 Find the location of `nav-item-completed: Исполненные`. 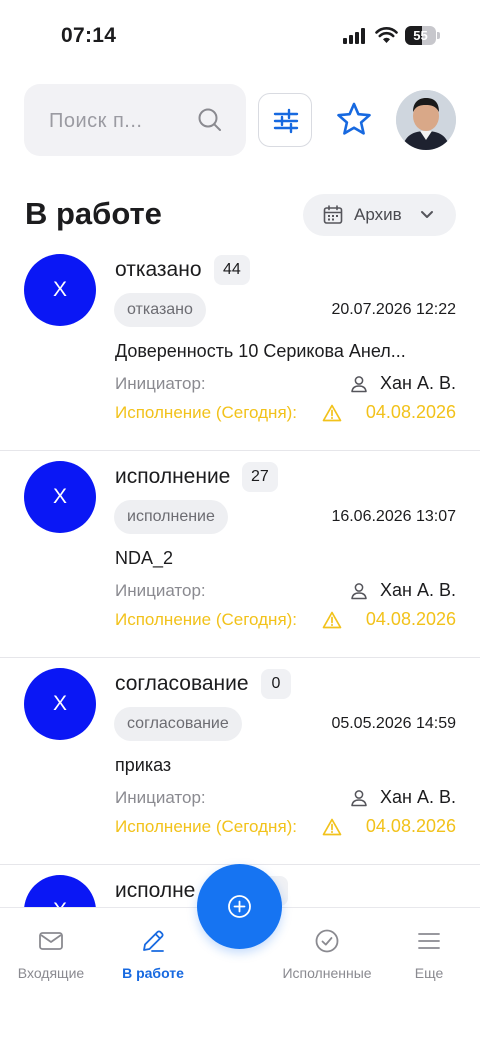

nav-item-completed: Исполненные is located at coordinates (327, 948).